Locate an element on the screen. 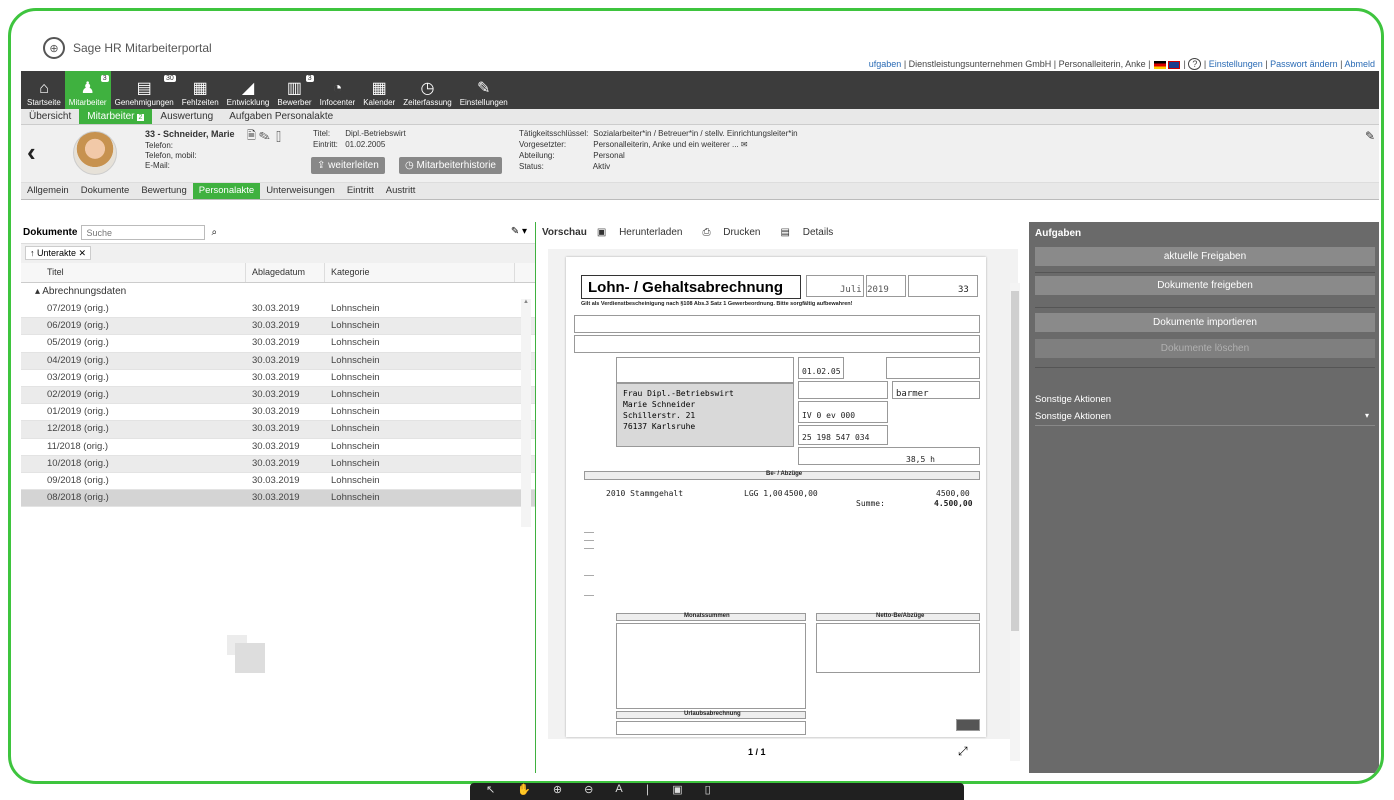  logout-link: Abmeld is located at coordinates (1359, 64).